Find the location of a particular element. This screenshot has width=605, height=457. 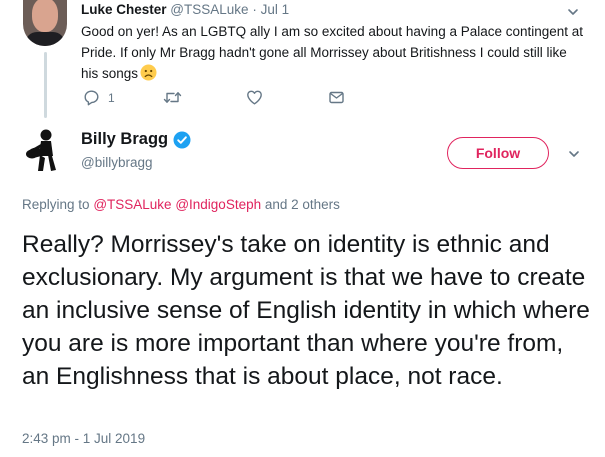

mention-link: @IndigoSteph is located at coordinates (218, 204).